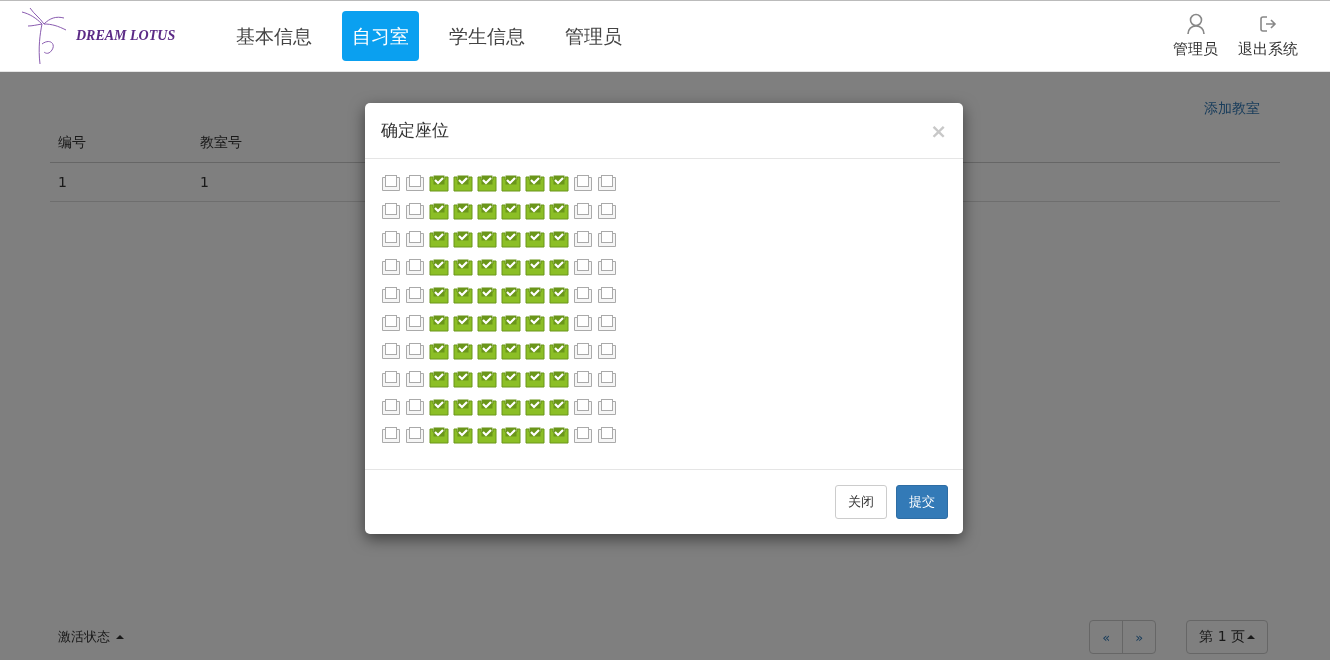 This screenshot has height=660, width=1330. Describe the element at coordinates (1268, 49) in the screenshot. I see `header-action-label: 退出系统` at that location.